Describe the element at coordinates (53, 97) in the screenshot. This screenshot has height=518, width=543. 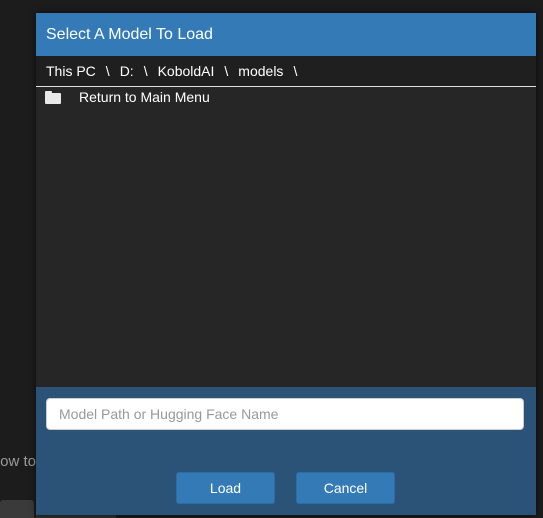
I see `folder-icon` at that location.